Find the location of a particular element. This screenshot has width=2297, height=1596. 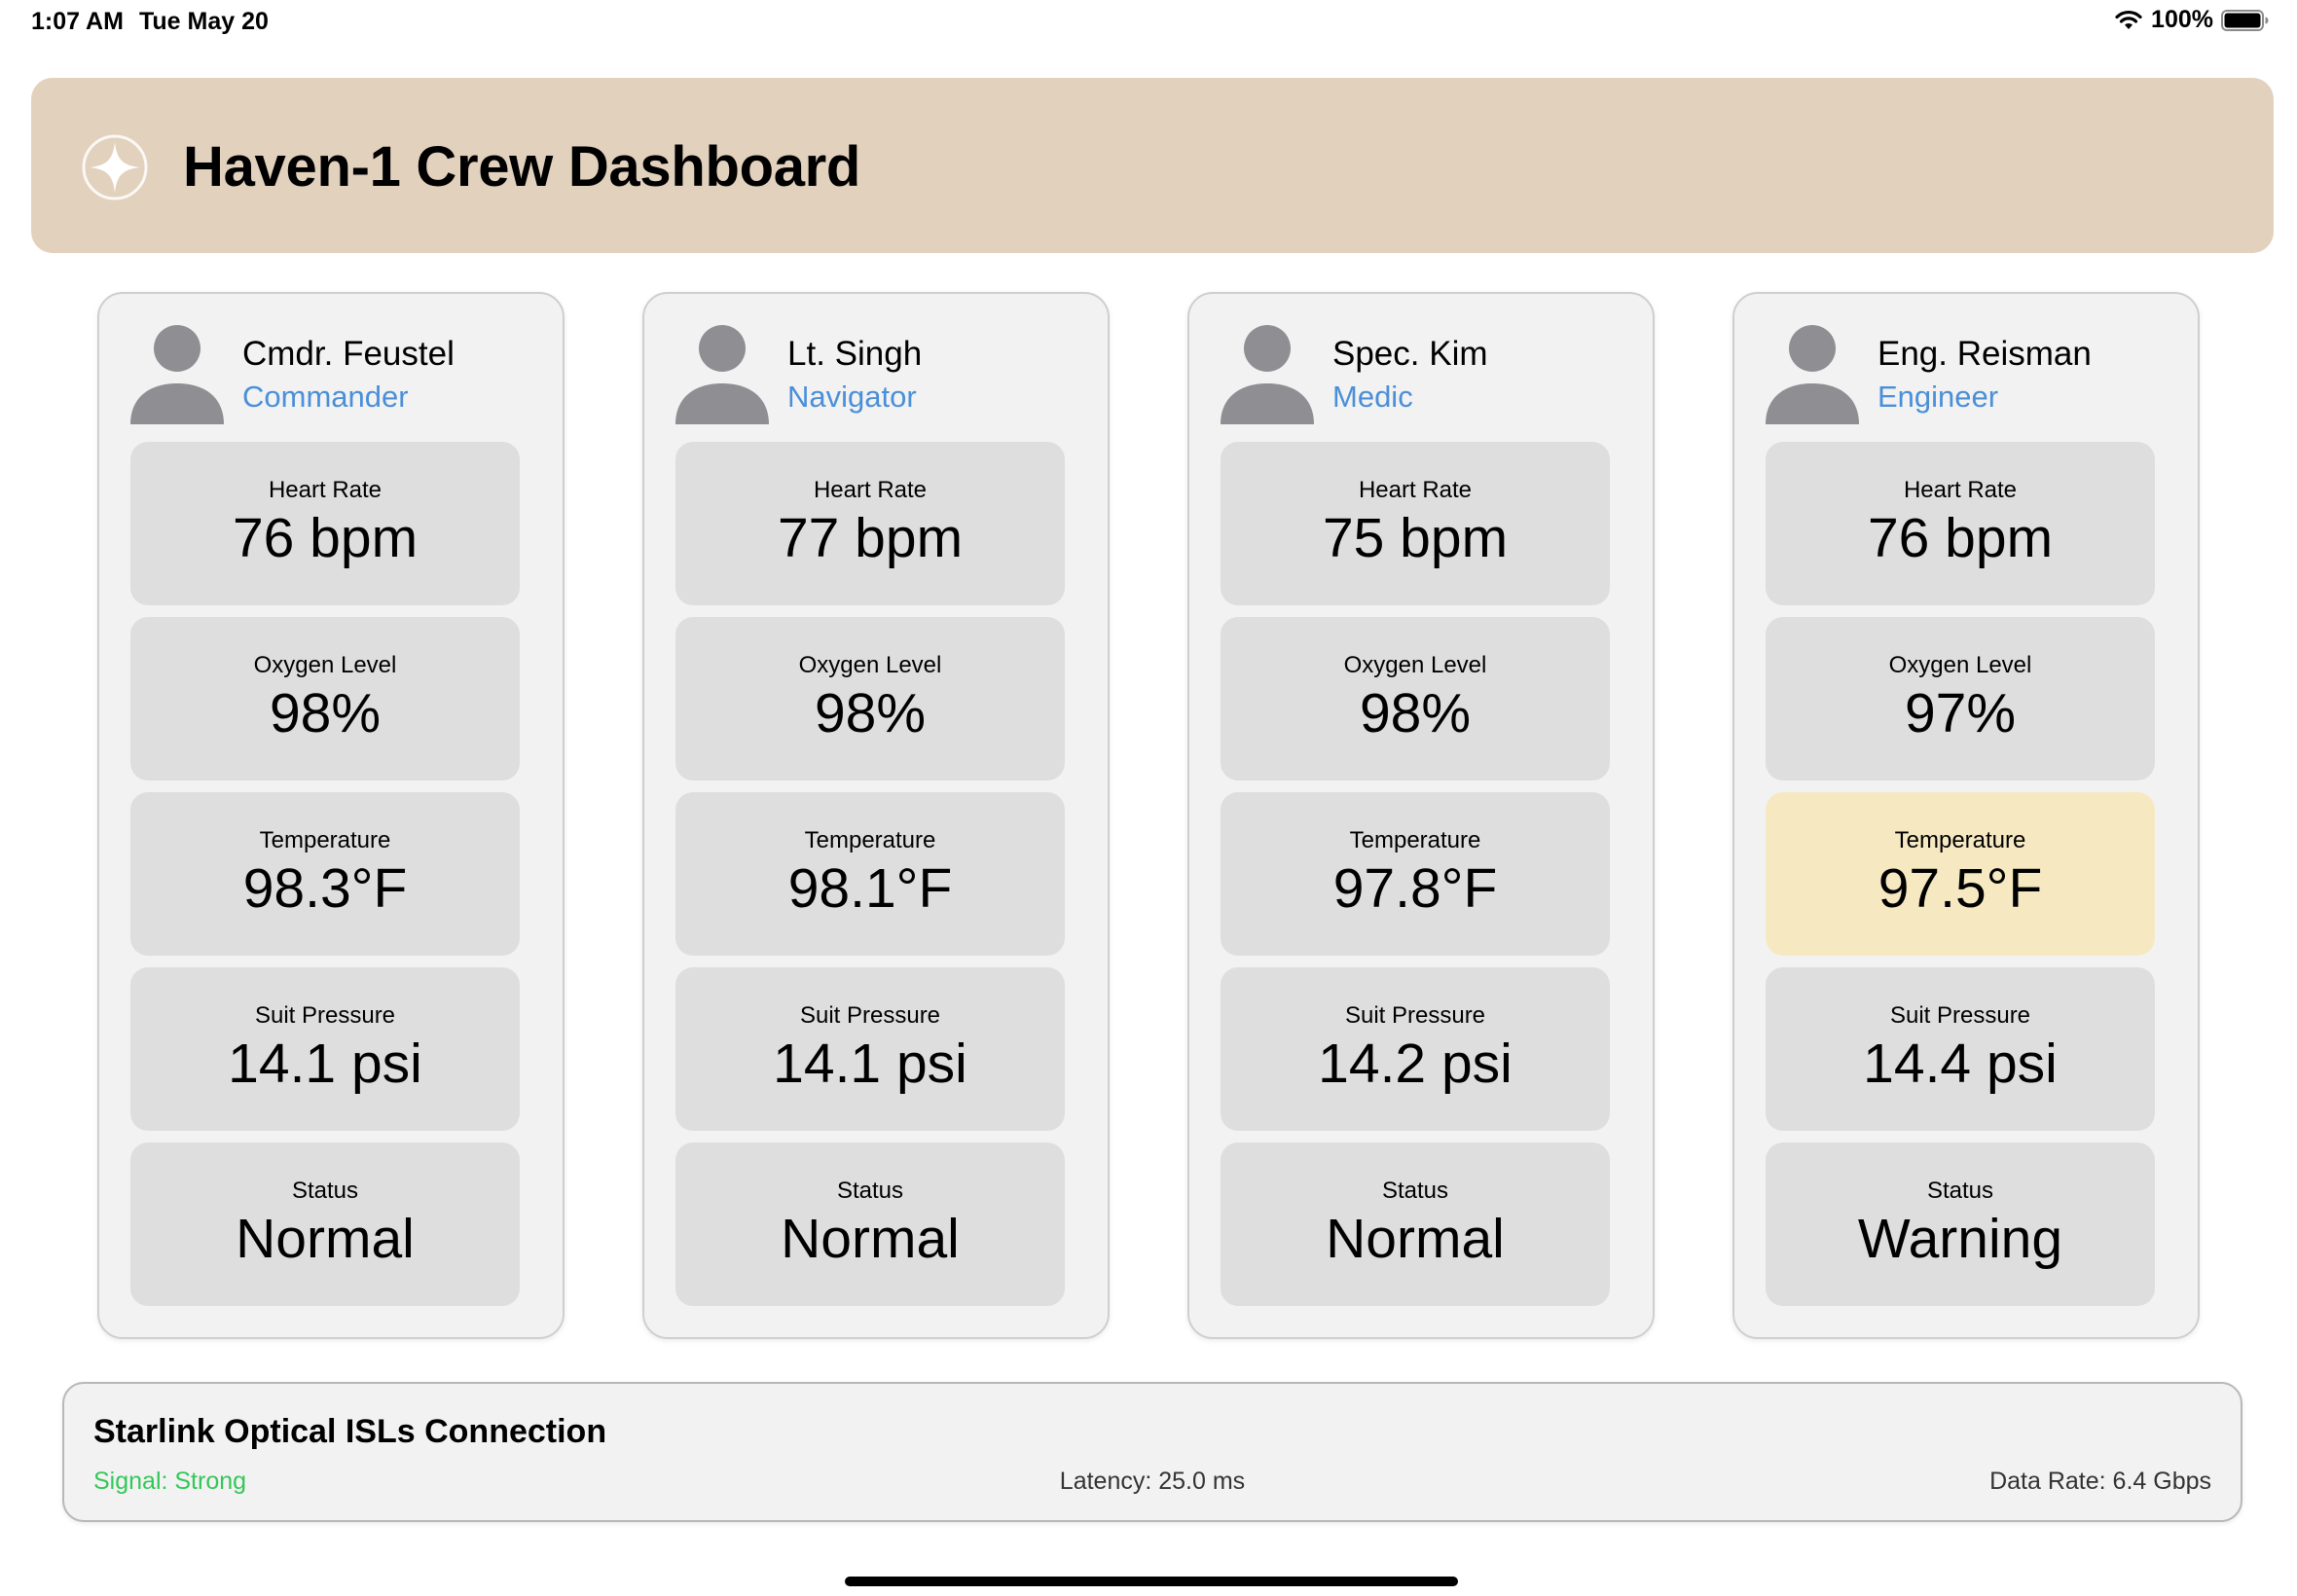

metric-value: 98.1°F is located at coordinates (870, 888).